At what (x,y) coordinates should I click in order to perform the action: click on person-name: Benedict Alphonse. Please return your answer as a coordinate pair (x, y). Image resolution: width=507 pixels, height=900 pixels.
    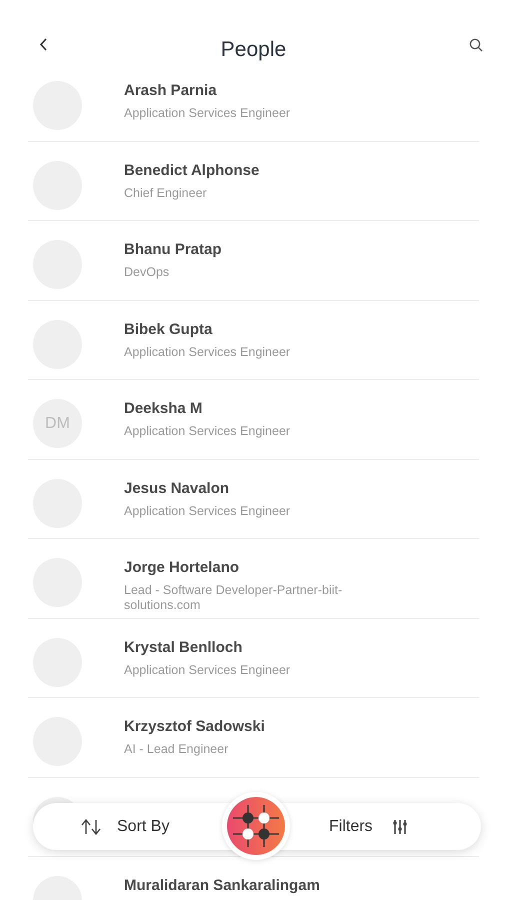
    Looking at the image, I should click on (192, 170).